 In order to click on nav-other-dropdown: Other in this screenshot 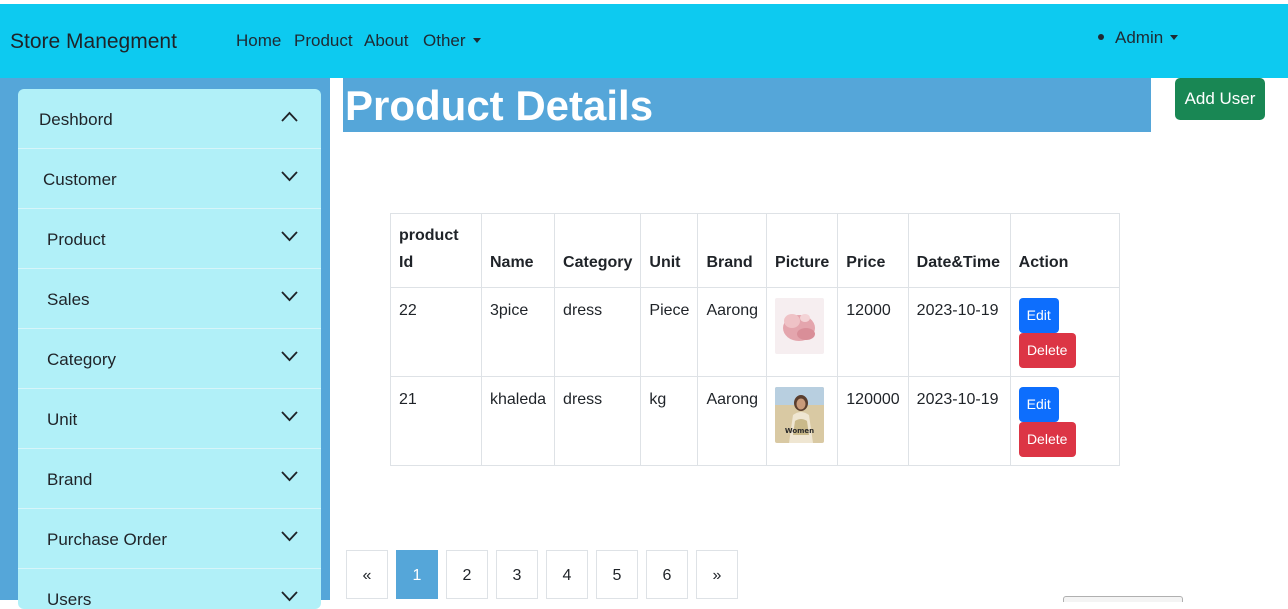, I will do `click(452, 41)`.